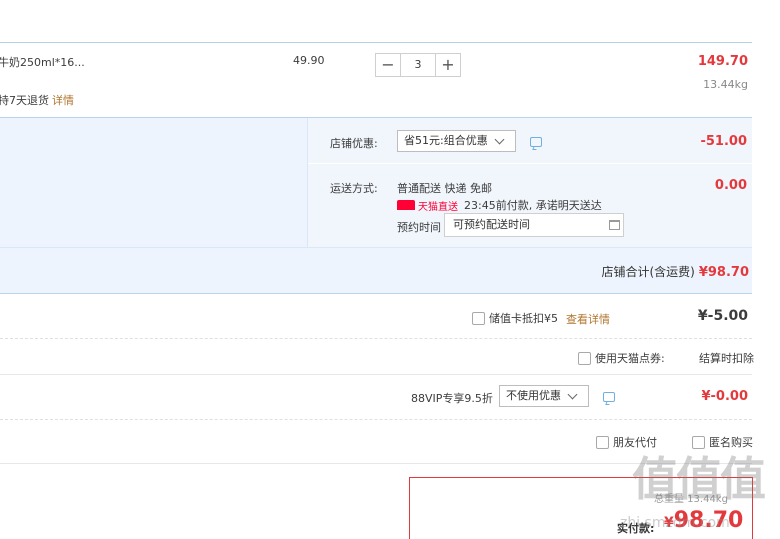 The width and height of the screenshot is (780, 539). What do you see at coordinates (584, 358) in the screenshot?
I see `tmall-points-checkbox` at bounding box center [584, 358].